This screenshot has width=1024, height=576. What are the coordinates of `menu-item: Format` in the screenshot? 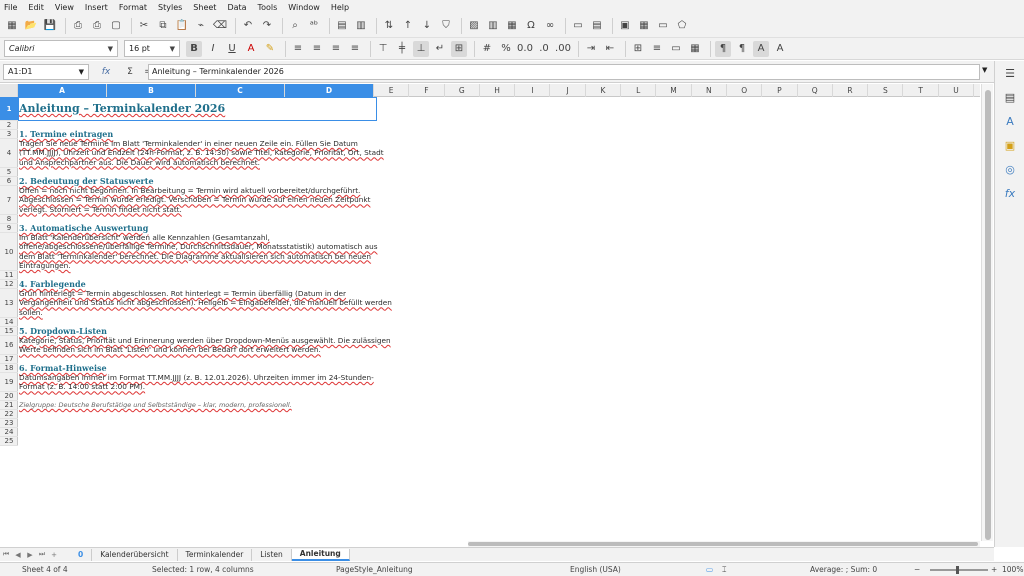 It's located at (133, 7).